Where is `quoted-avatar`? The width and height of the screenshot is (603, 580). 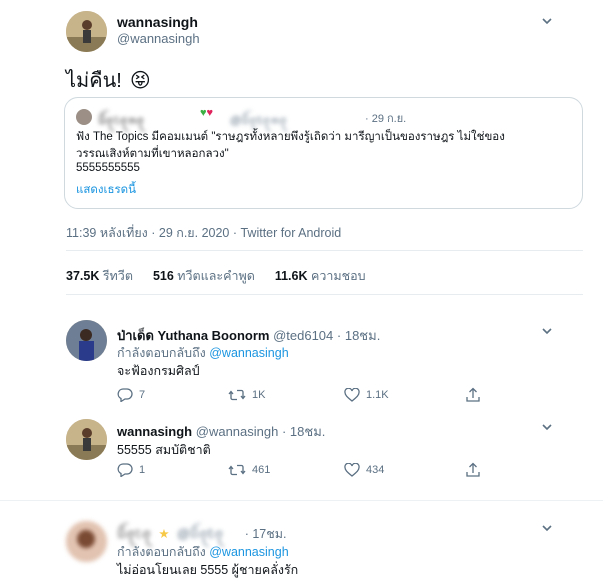
quoted-avatar is located at coordinates (84, 117).